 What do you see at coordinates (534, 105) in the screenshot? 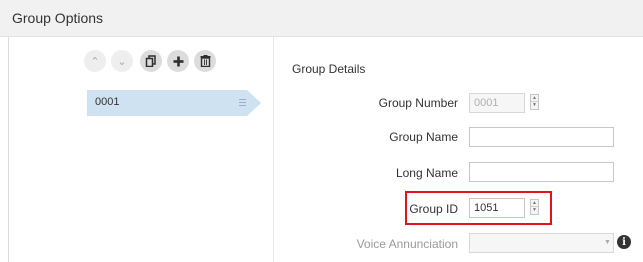
I see `caret-down-icon: ▼` at bounding box center [534, 105].